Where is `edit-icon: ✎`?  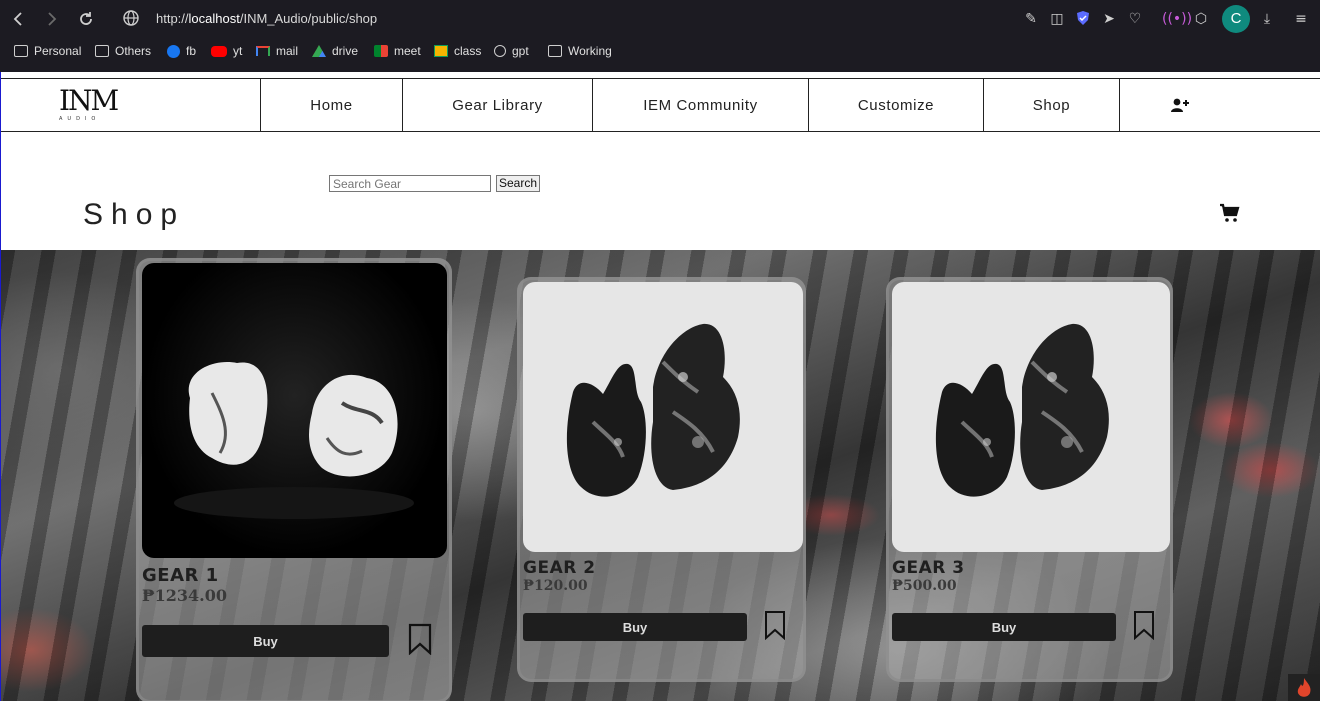 edit-icon: ✎ is located at coordinates (1031, 19).